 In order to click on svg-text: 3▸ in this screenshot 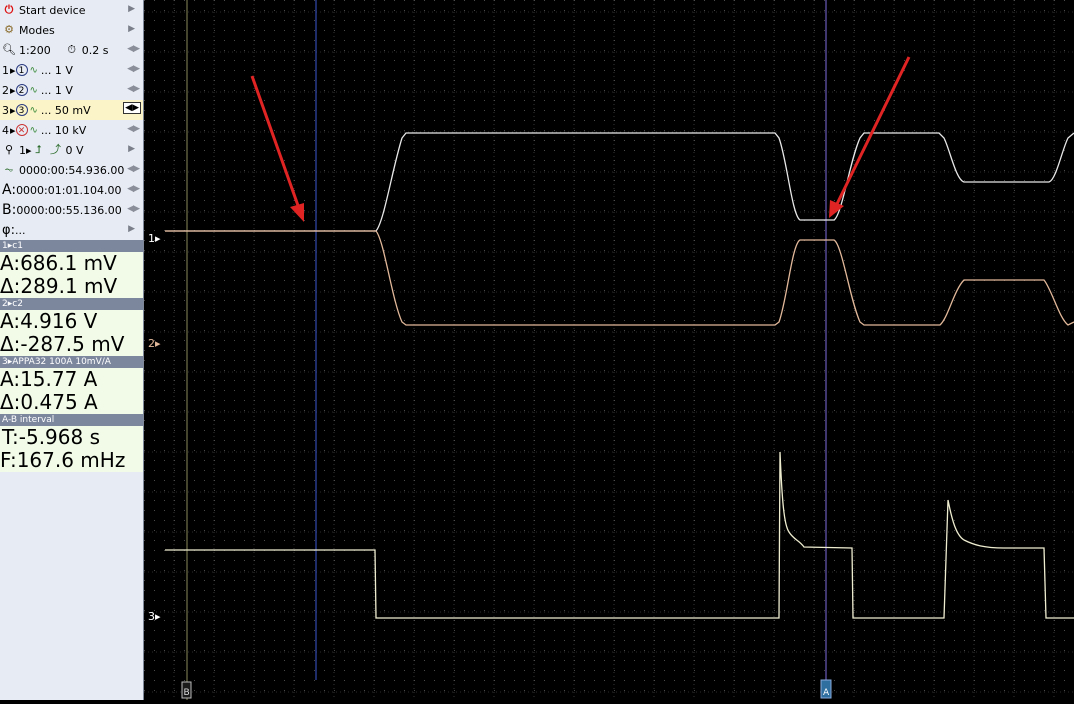, I will do `click(154, 616)`.